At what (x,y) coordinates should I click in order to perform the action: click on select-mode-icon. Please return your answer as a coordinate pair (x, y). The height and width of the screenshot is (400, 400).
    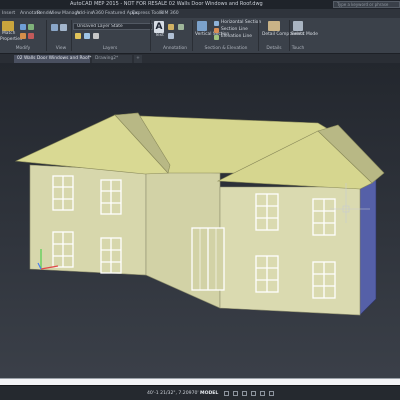
    Looking at the image, I should click on (298, 26).